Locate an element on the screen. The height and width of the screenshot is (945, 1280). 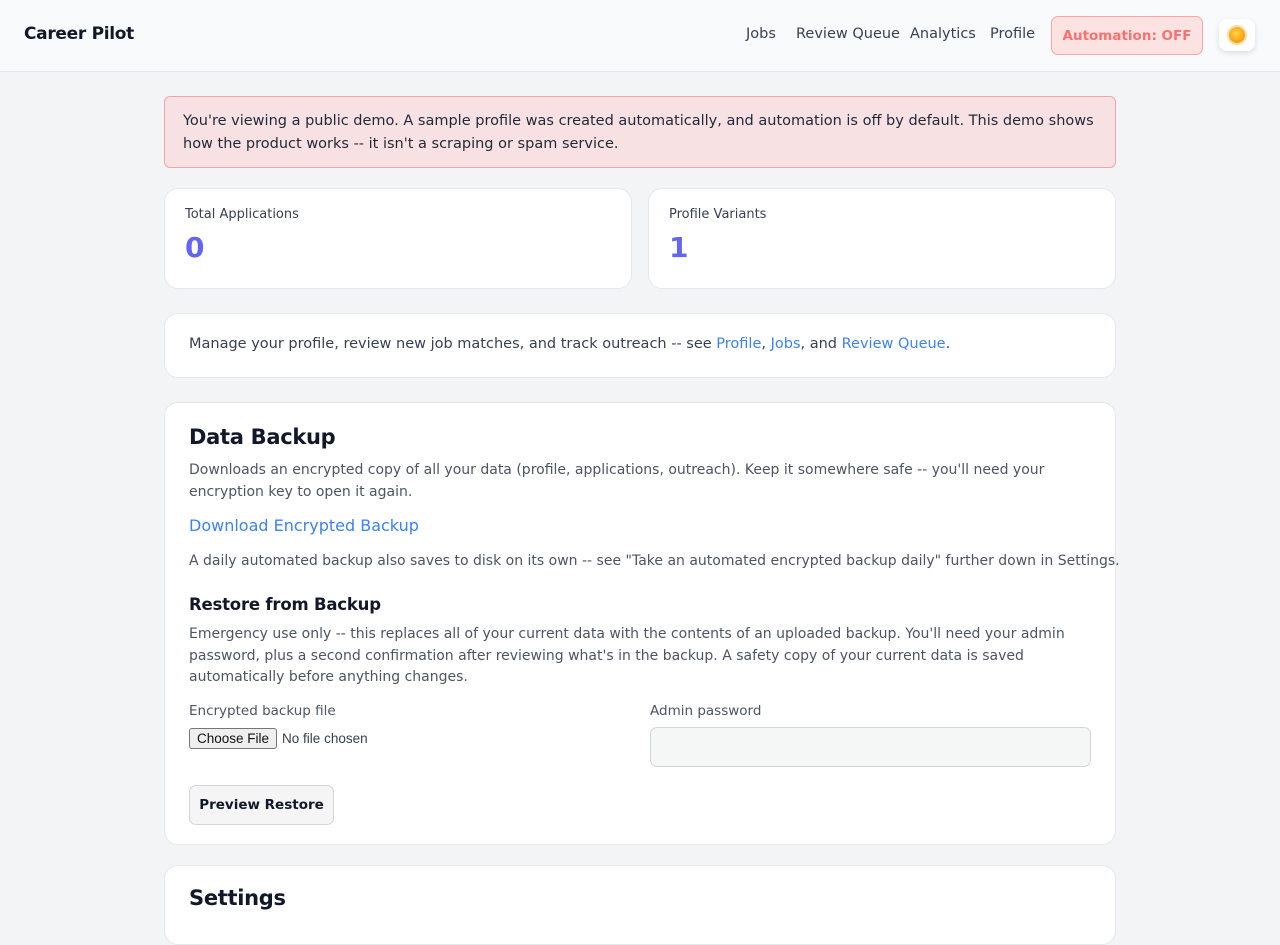
choose-file-button: Choose File is located at coordinates (233, 738).